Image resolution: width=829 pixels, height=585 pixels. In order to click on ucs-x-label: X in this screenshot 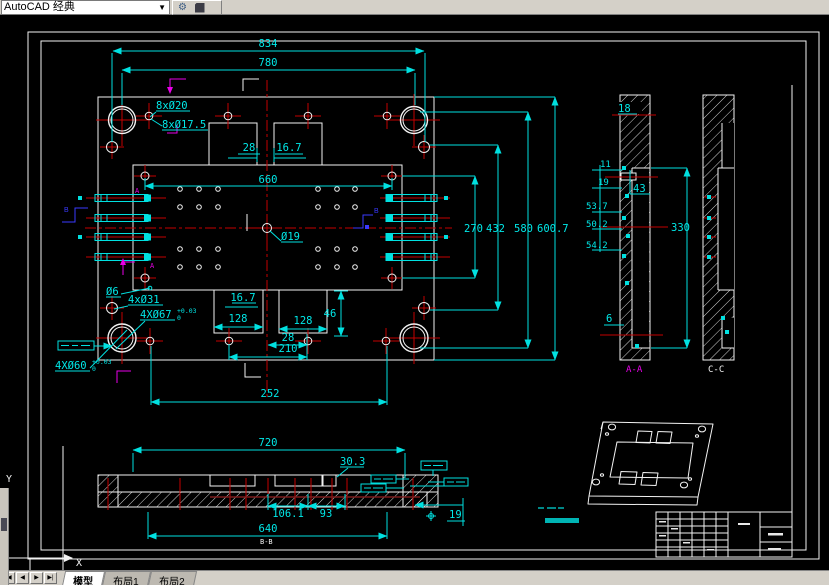, I will do `click(79, 563)`.